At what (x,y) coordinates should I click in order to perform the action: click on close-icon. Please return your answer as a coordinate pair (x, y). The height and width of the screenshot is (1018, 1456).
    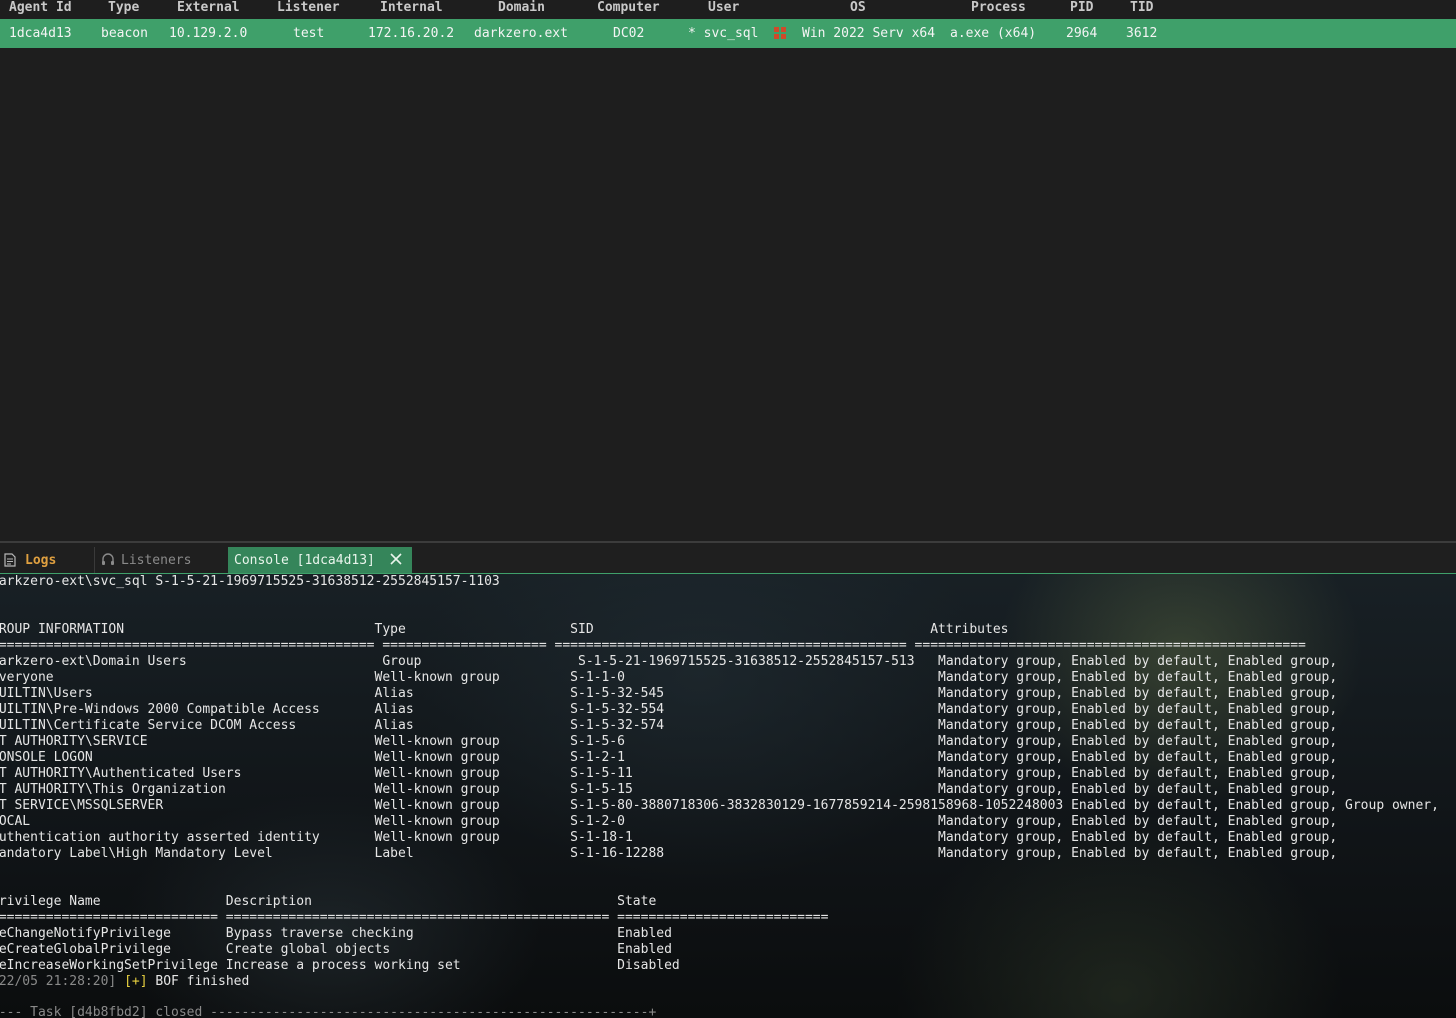
    Looking at the image, I should click on (396, 559).